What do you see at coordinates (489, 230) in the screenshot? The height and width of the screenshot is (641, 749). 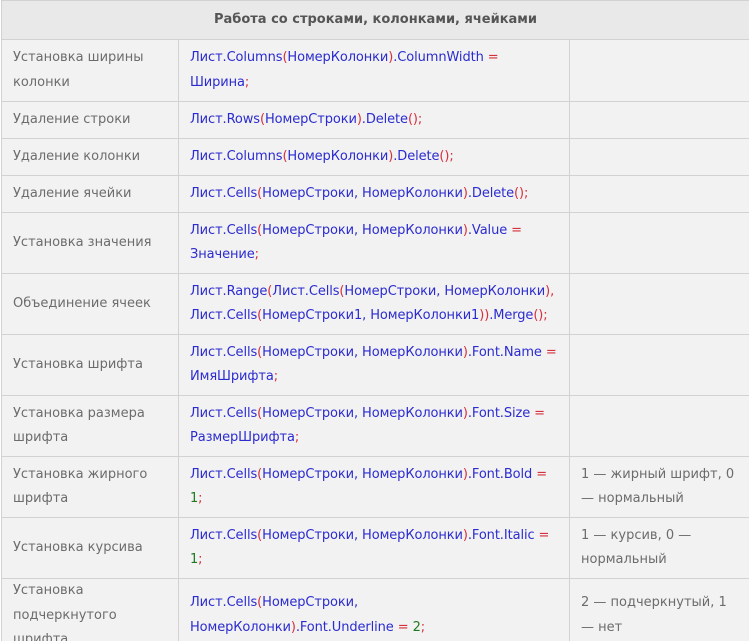 I see `code-token: .Value` at bounding box center [489, 230].